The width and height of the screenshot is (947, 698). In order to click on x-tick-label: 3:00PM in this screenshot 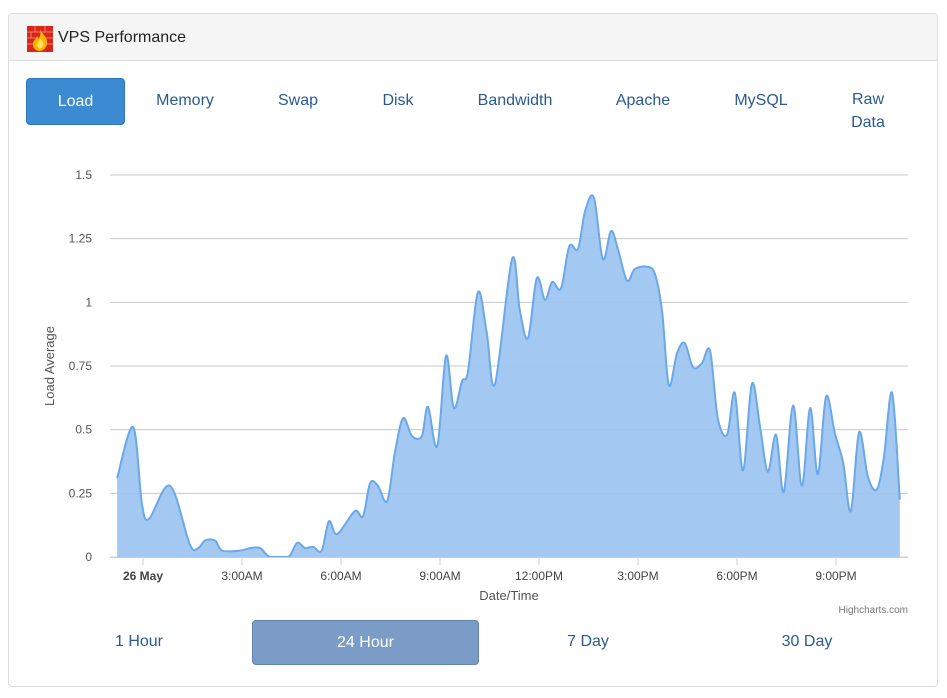, I will do `click(637, 576)`.